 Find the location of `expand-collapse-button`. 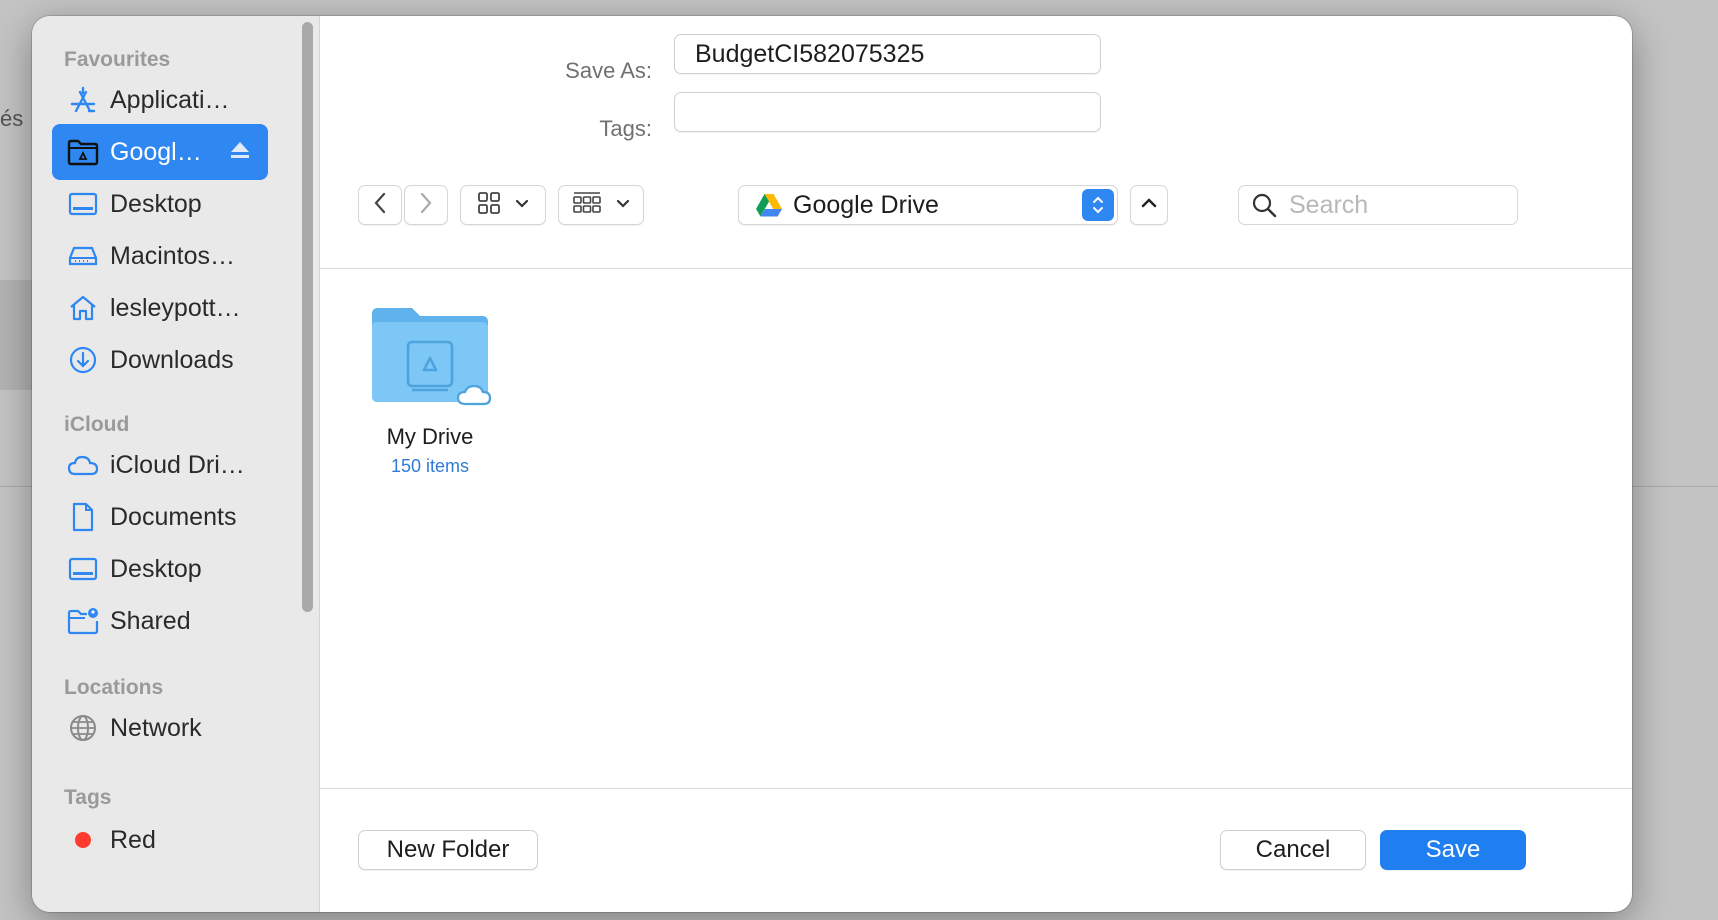

expand-collapse-button is located at coordinates (1149, 205).